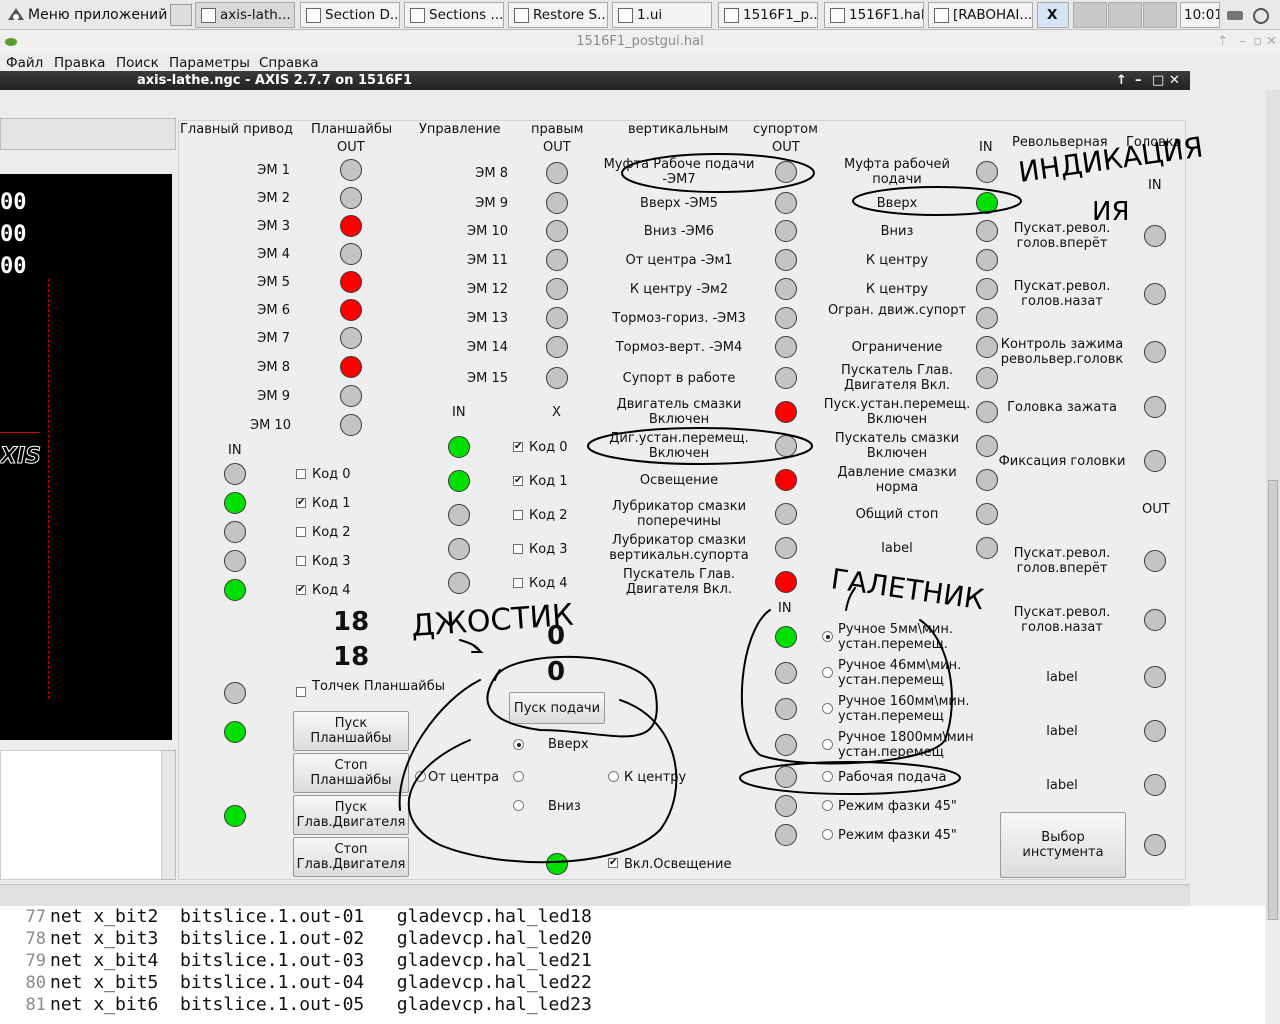 This screenshot has width=1280, height=1024. What do you see at coordinates (273, 226) in the screenshot?
I see `em-label: ЭМ 3` at bounding box center [273, 226].